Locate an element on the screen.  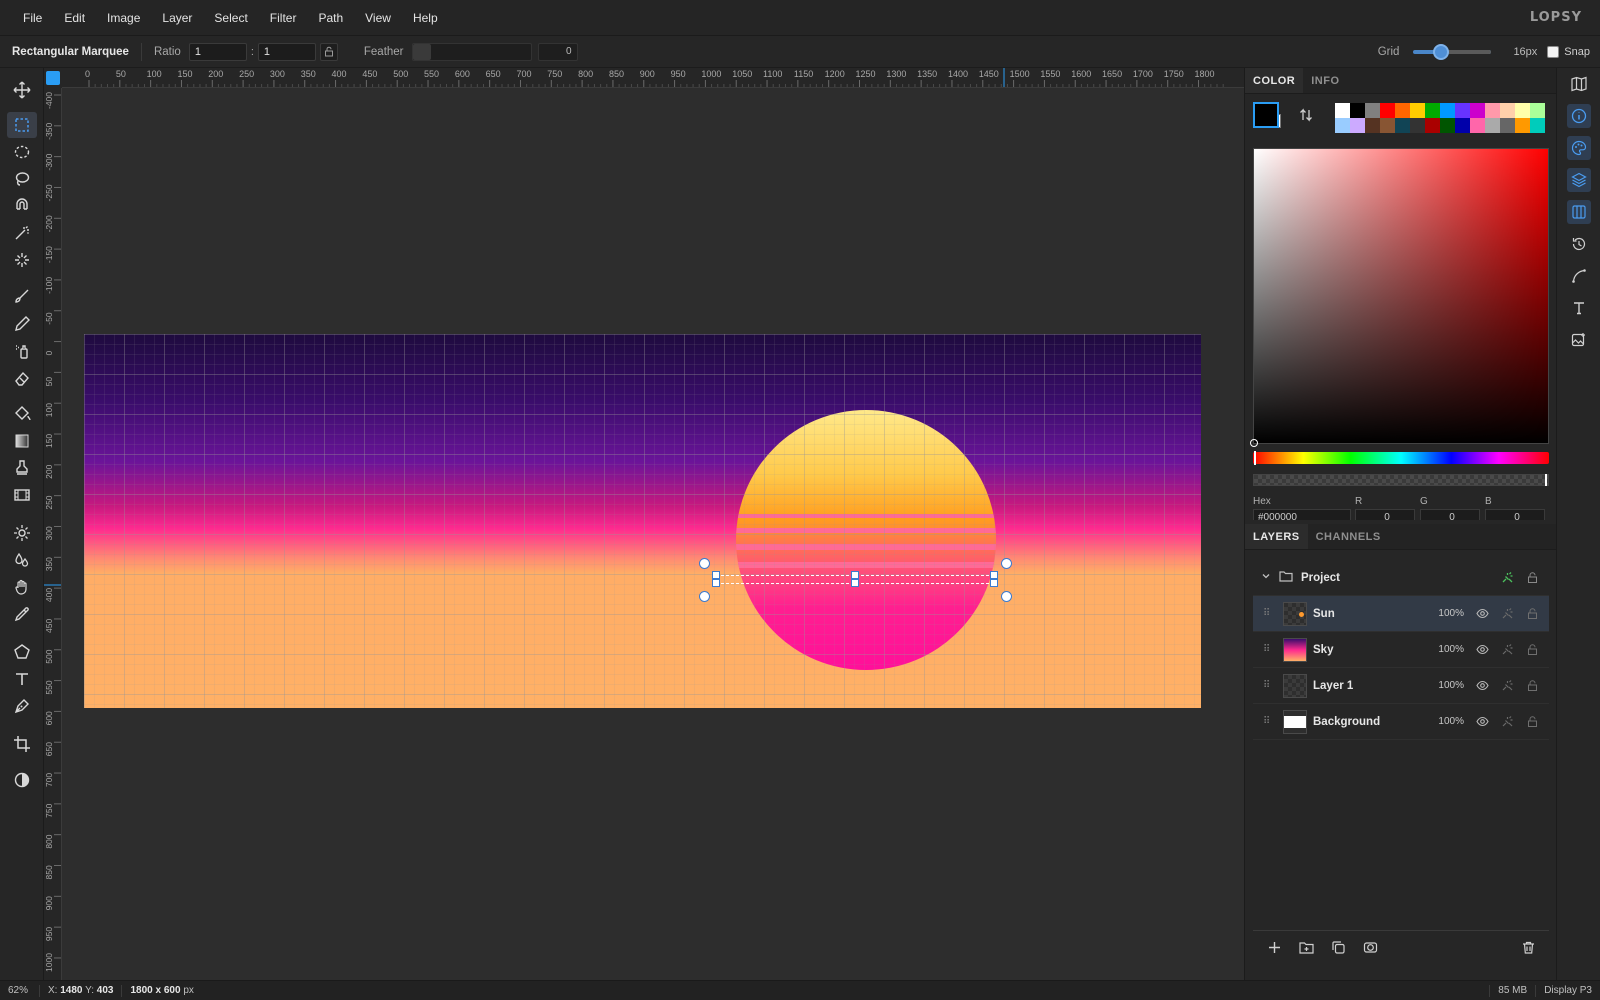
selection-marquee is located at coordinates (855, 580).